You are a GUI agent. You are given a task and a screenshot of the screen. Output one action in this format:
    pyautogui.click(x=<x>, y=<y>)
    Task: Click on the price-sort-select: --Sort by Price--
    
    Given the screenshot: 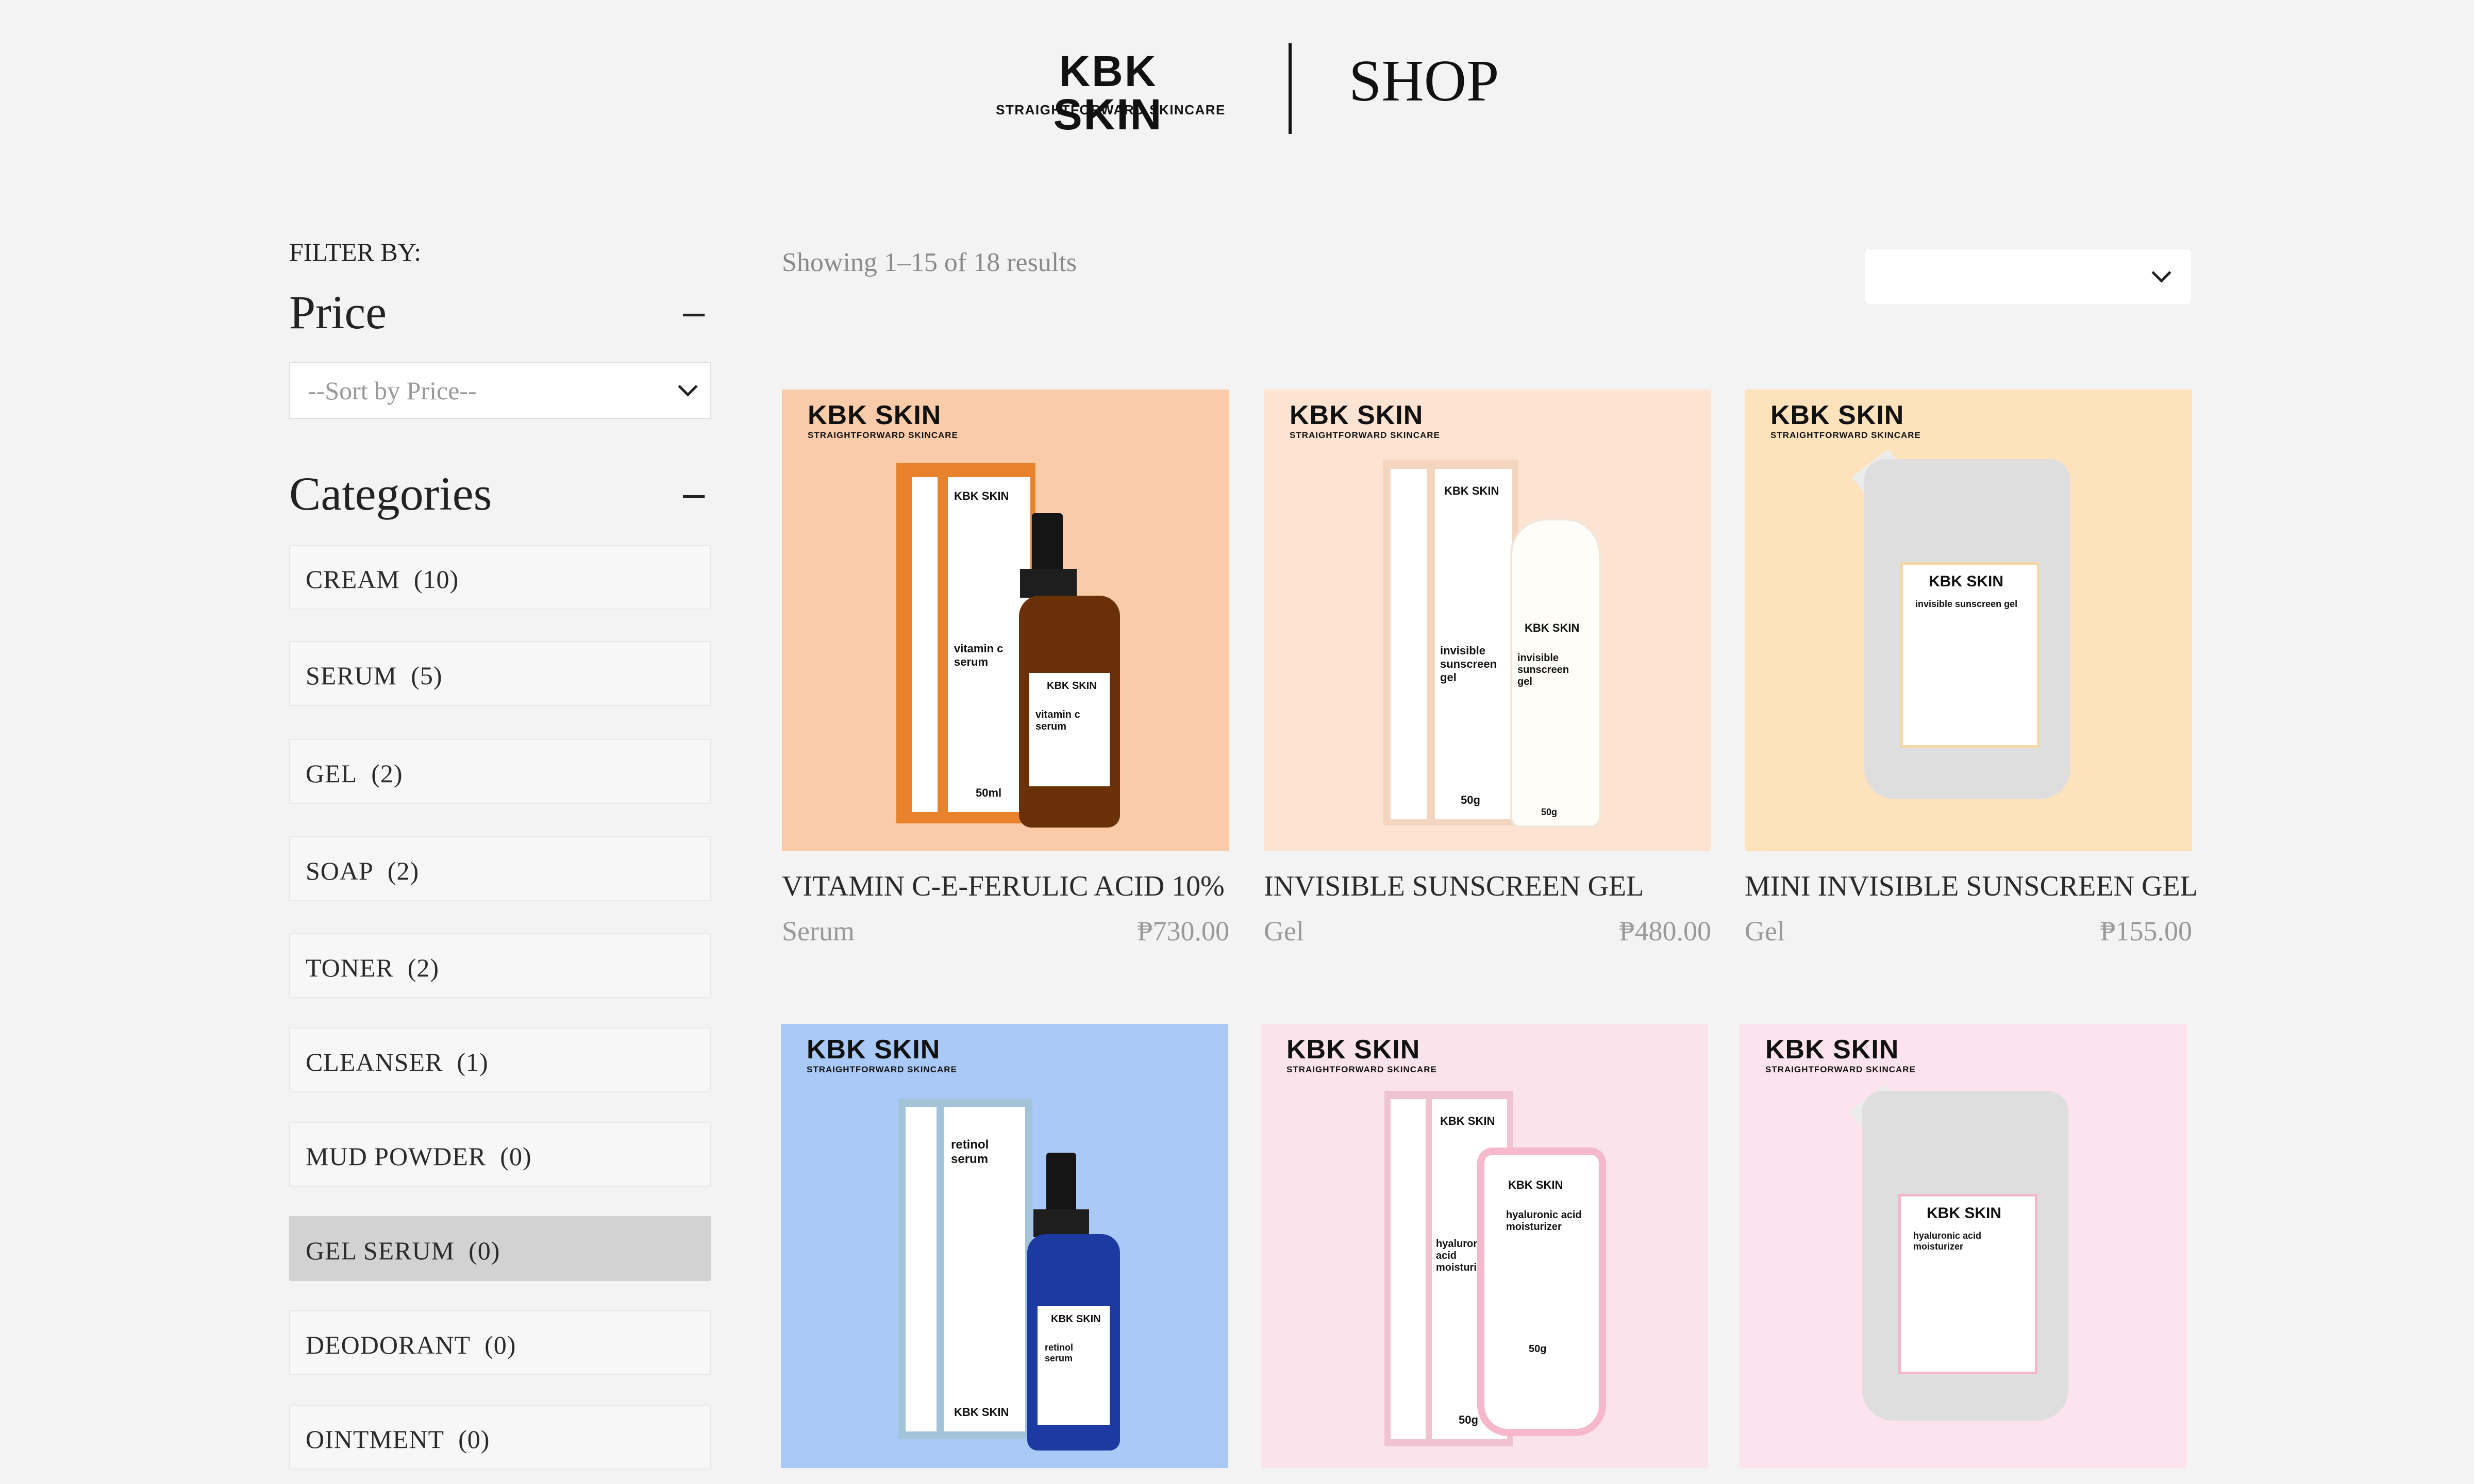 What is the action you would take?
    pyautogui.click(x=500, y=390)
    